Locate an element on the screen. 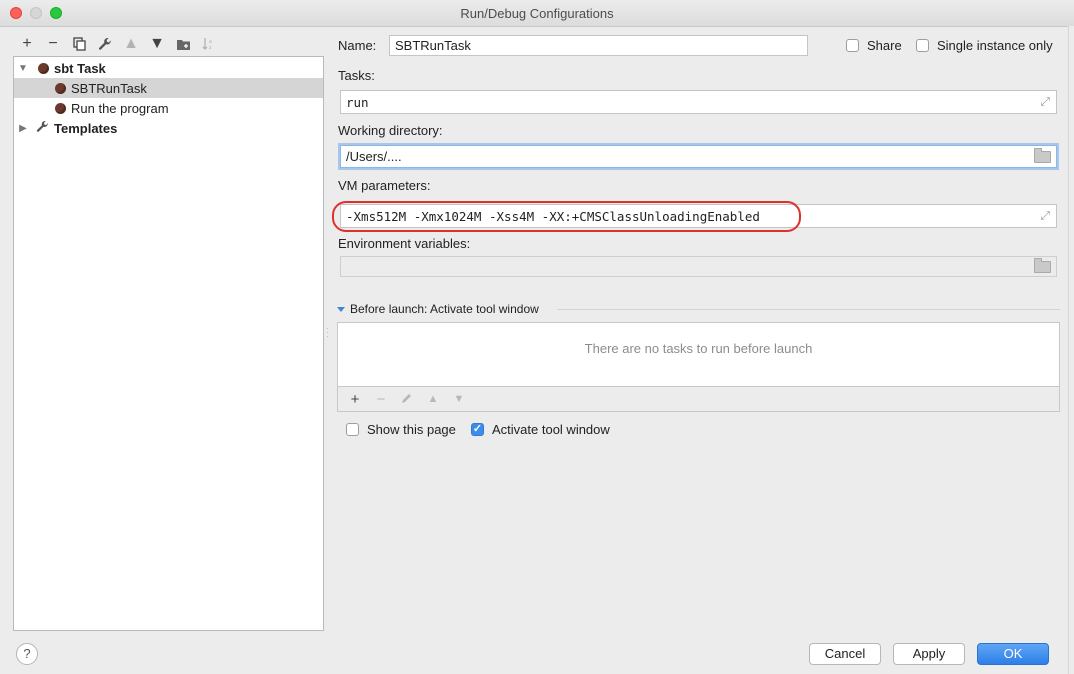  title-bar: Run/Debug Configurations is located at coordinates (537, 13).